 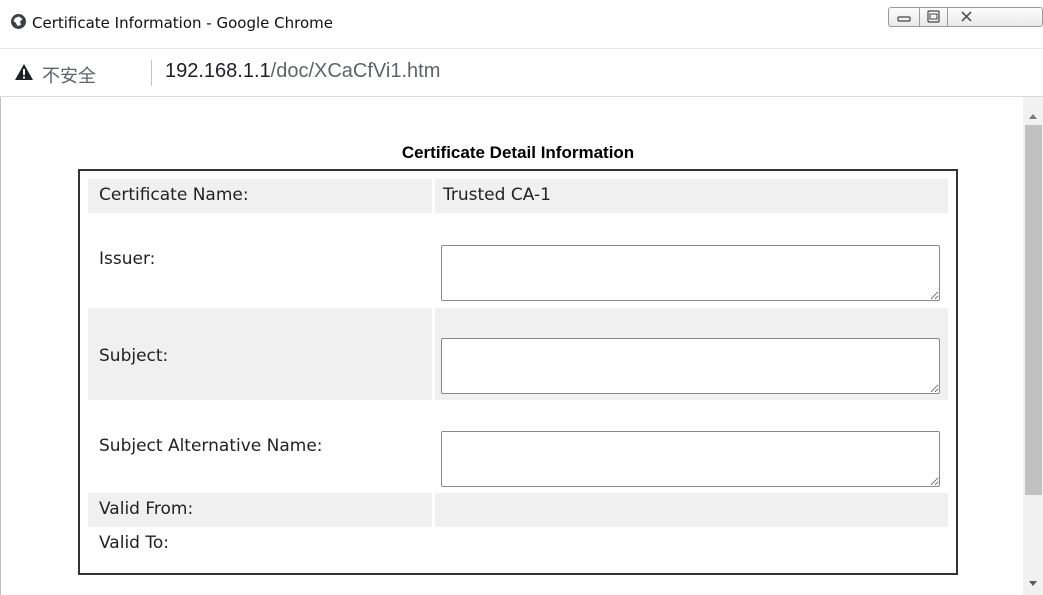 I want to click on window-titlebar: Certificate Information - Google Chrome, so click(x=521, y=24).